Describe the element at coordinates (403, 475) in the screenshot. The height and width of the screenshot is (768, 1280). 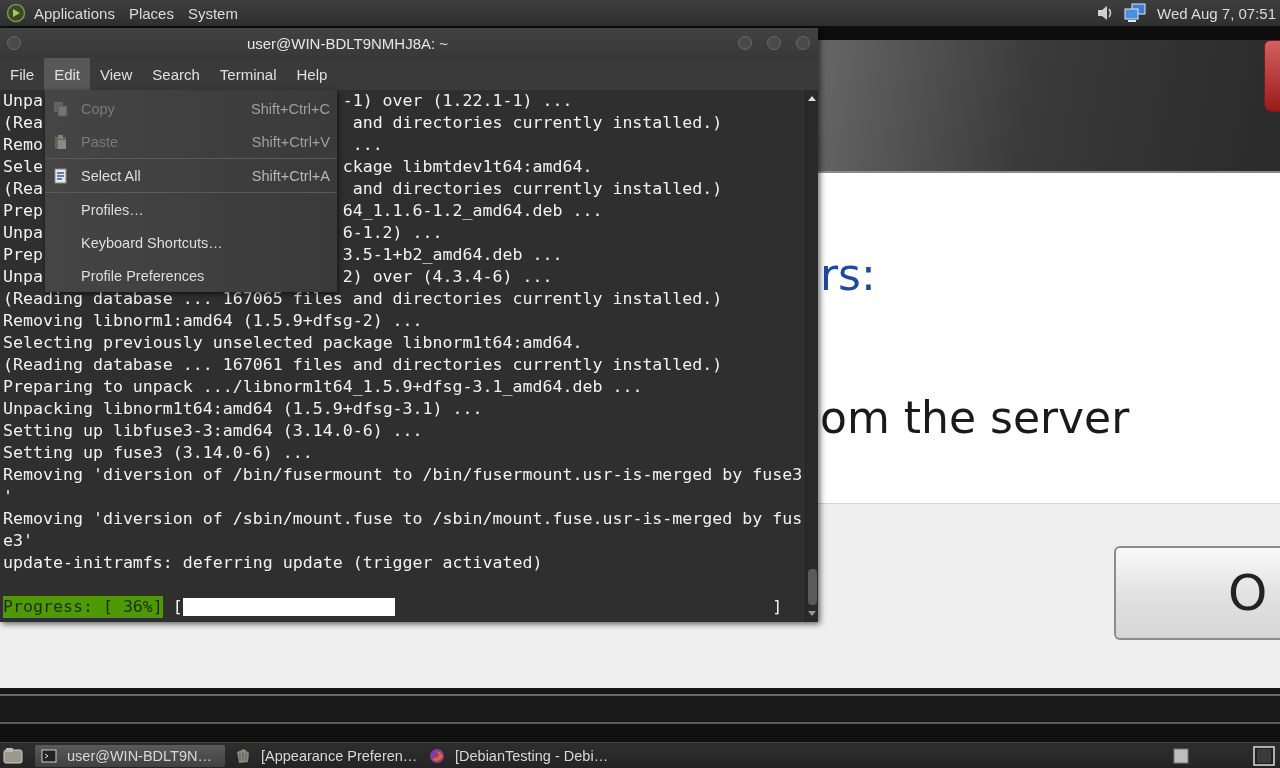
I see `terminal-line: Removing 'diversion of /bin/fusermount to /bin/fusermount.usr-is-merged by fuse3` at that location.